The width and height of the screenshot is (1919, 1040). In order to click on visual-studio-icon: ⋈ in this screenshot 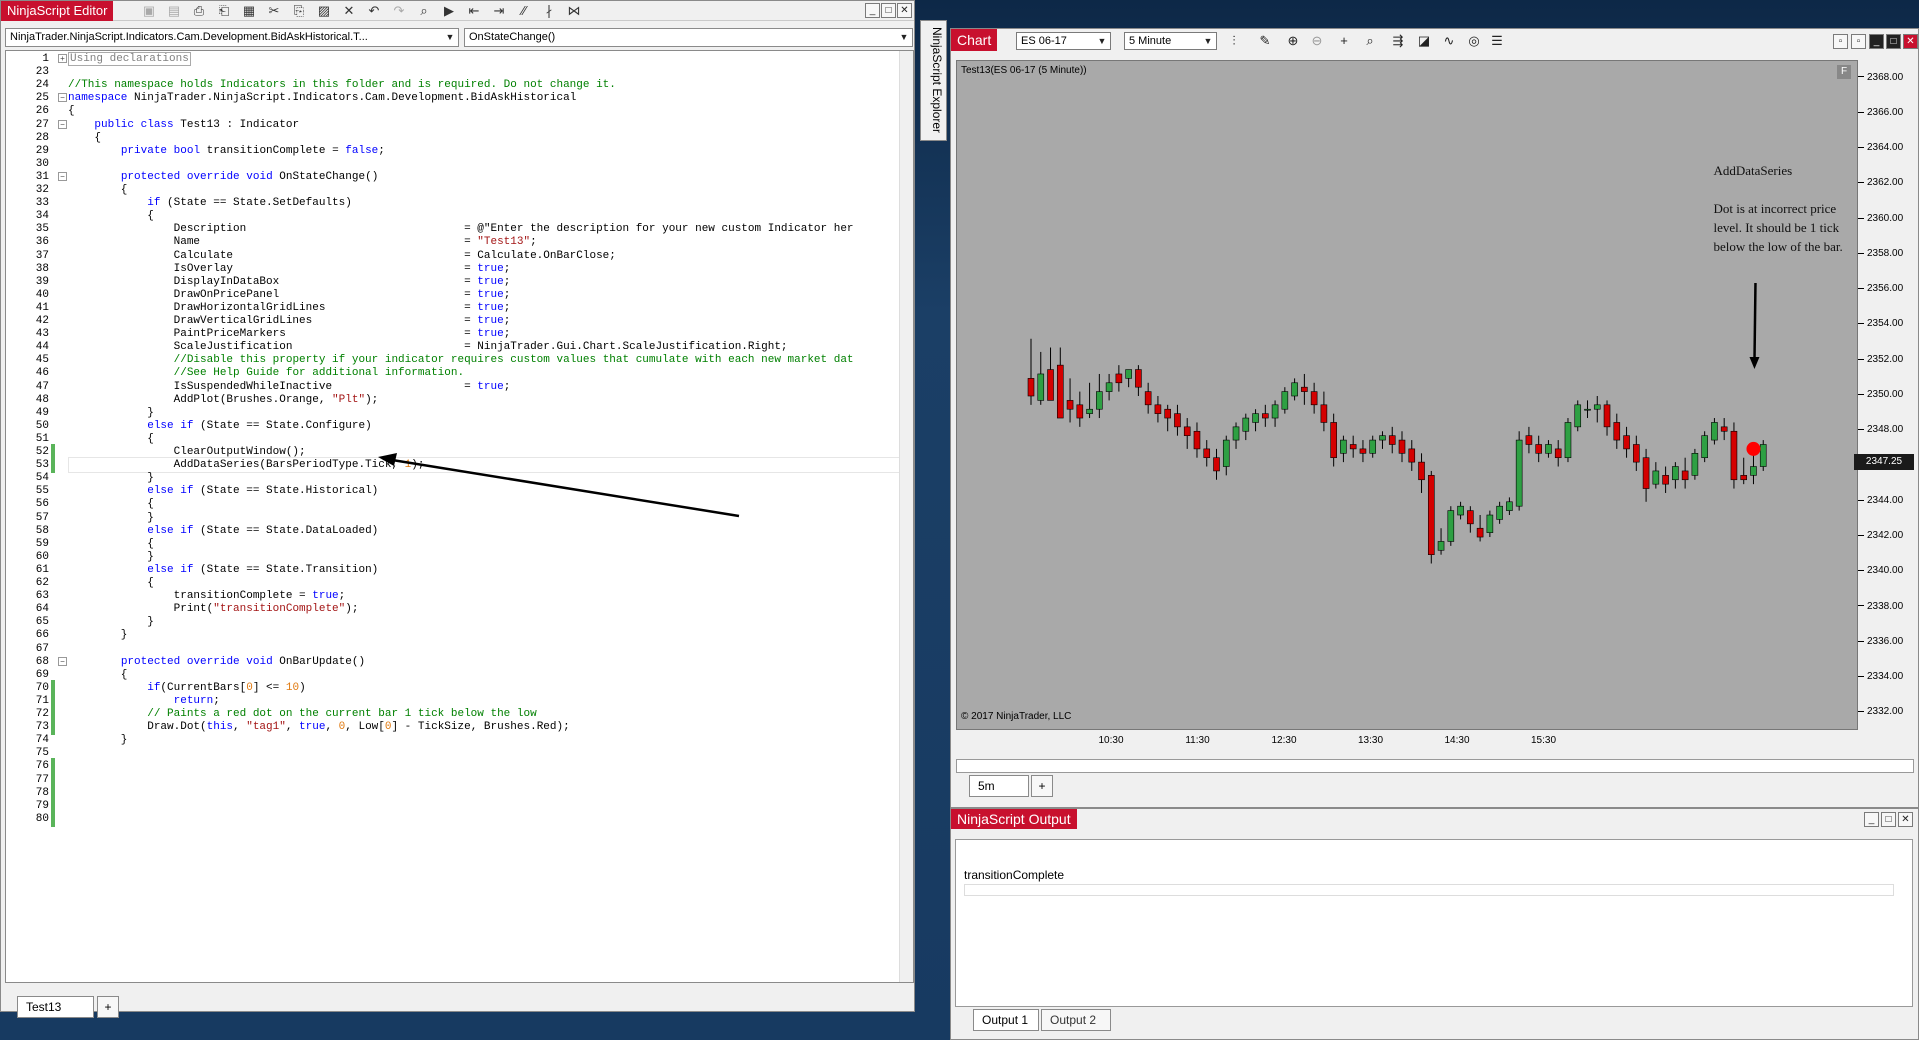, I will do `click(574, 11)`.